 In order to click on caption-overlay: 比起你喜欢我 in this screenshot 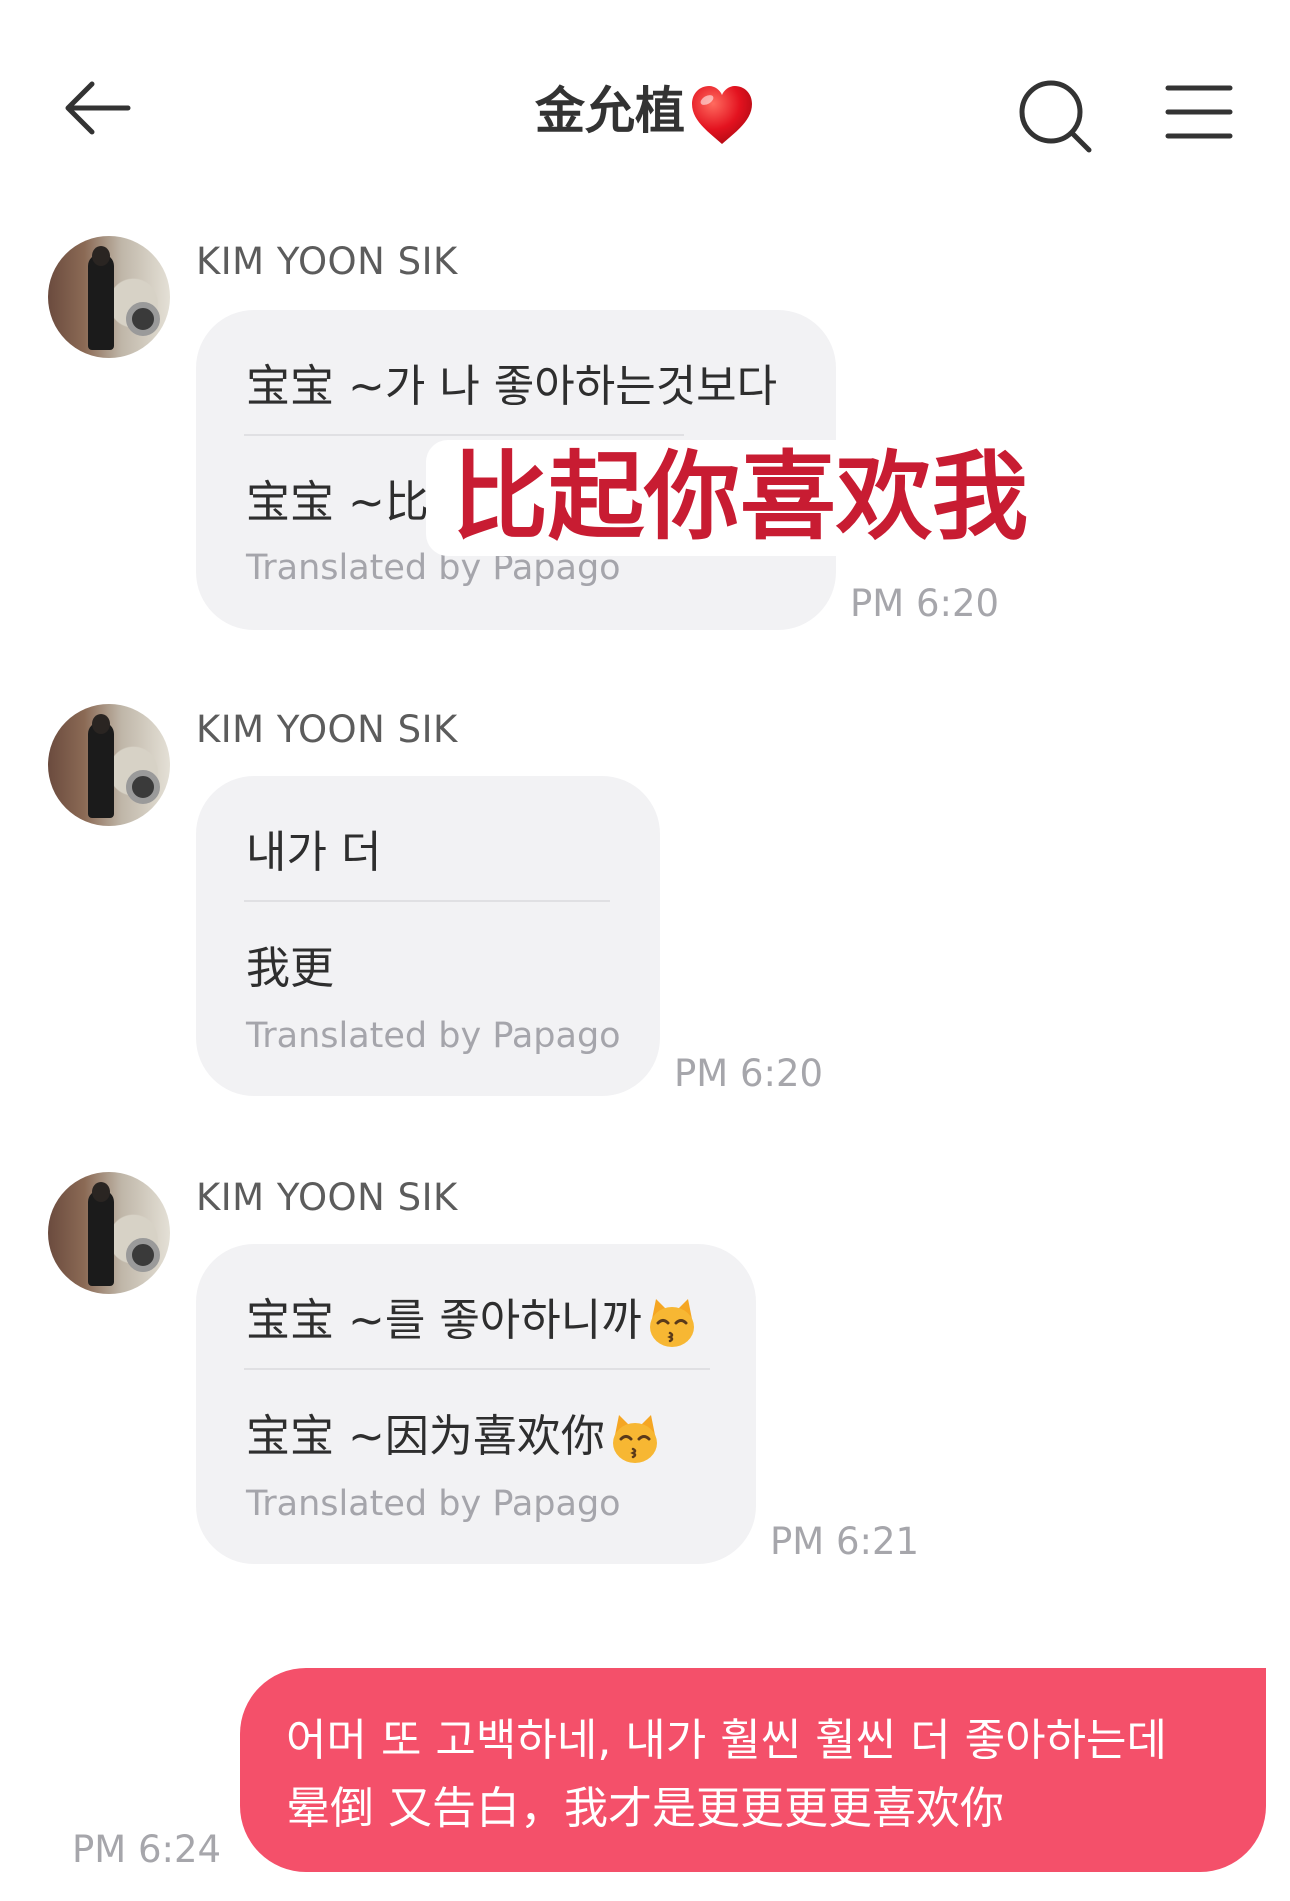, I will do `click(746, 498)`.